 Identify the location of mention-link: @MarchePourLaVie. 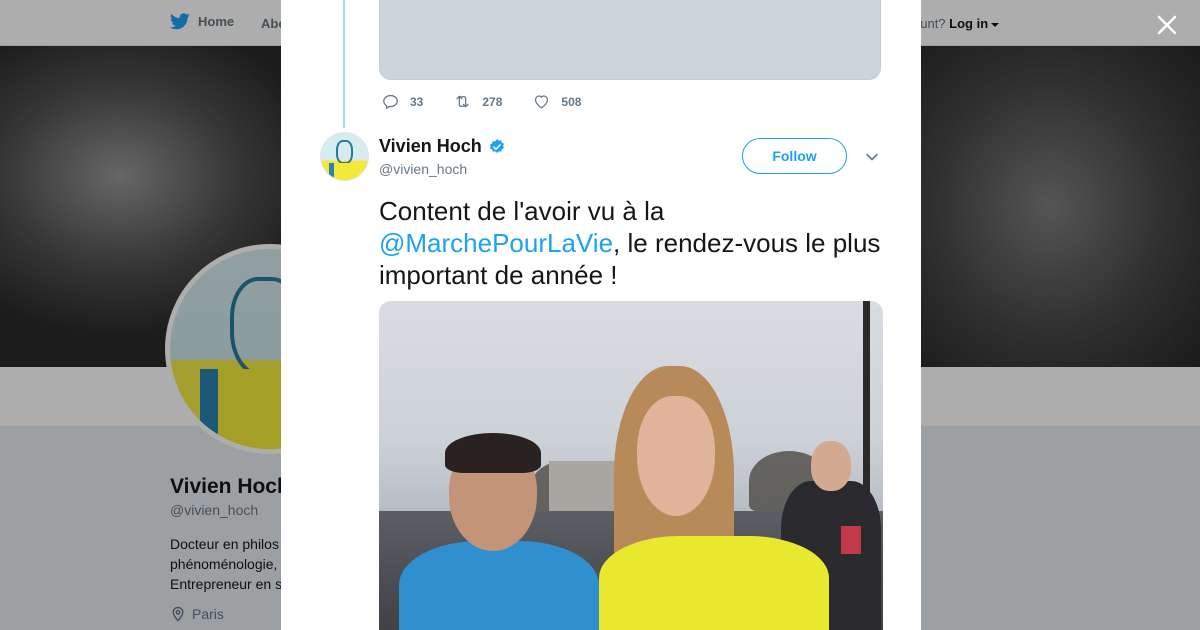
(496, 243).